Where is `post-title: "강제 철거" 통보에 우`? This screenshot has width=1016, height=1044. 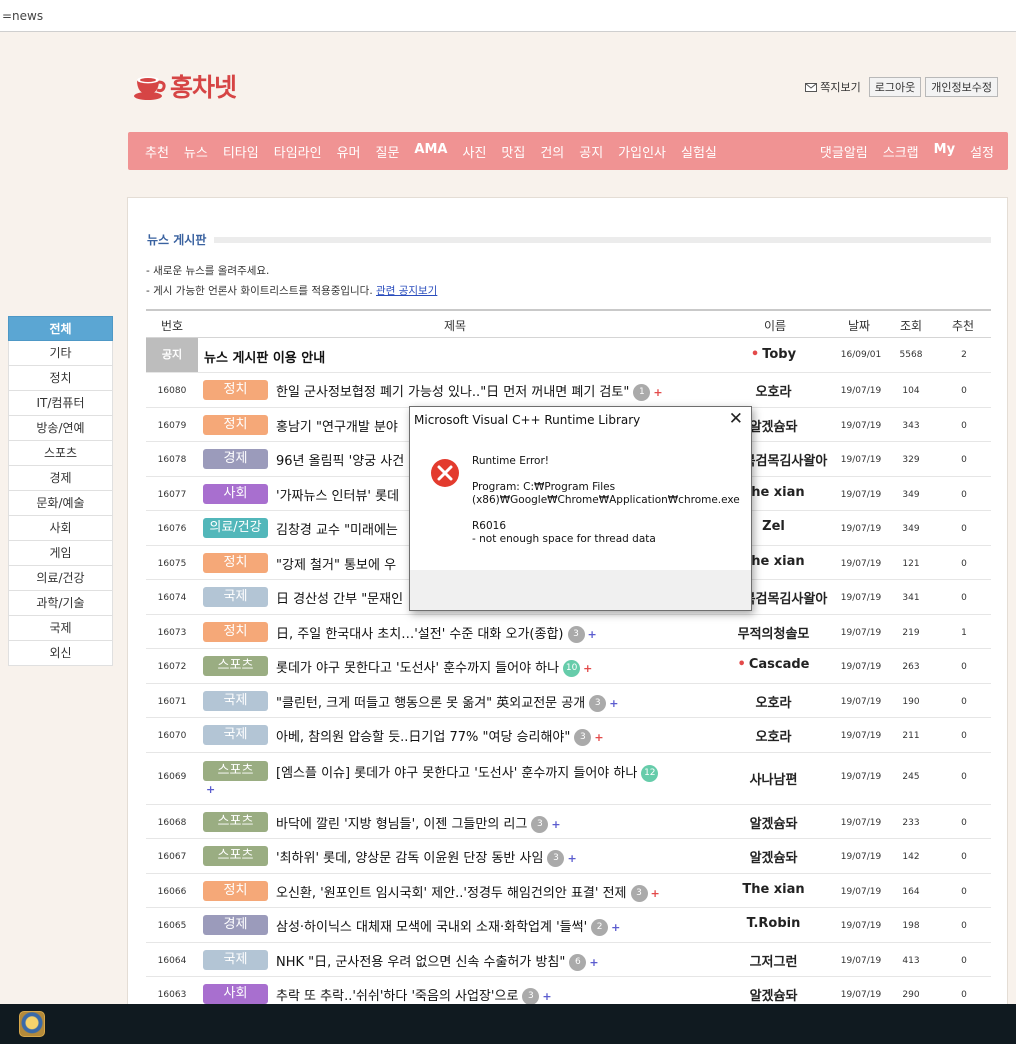 post-title: "강제 철거" 통보에 우 is located at coordinates (336, 563).